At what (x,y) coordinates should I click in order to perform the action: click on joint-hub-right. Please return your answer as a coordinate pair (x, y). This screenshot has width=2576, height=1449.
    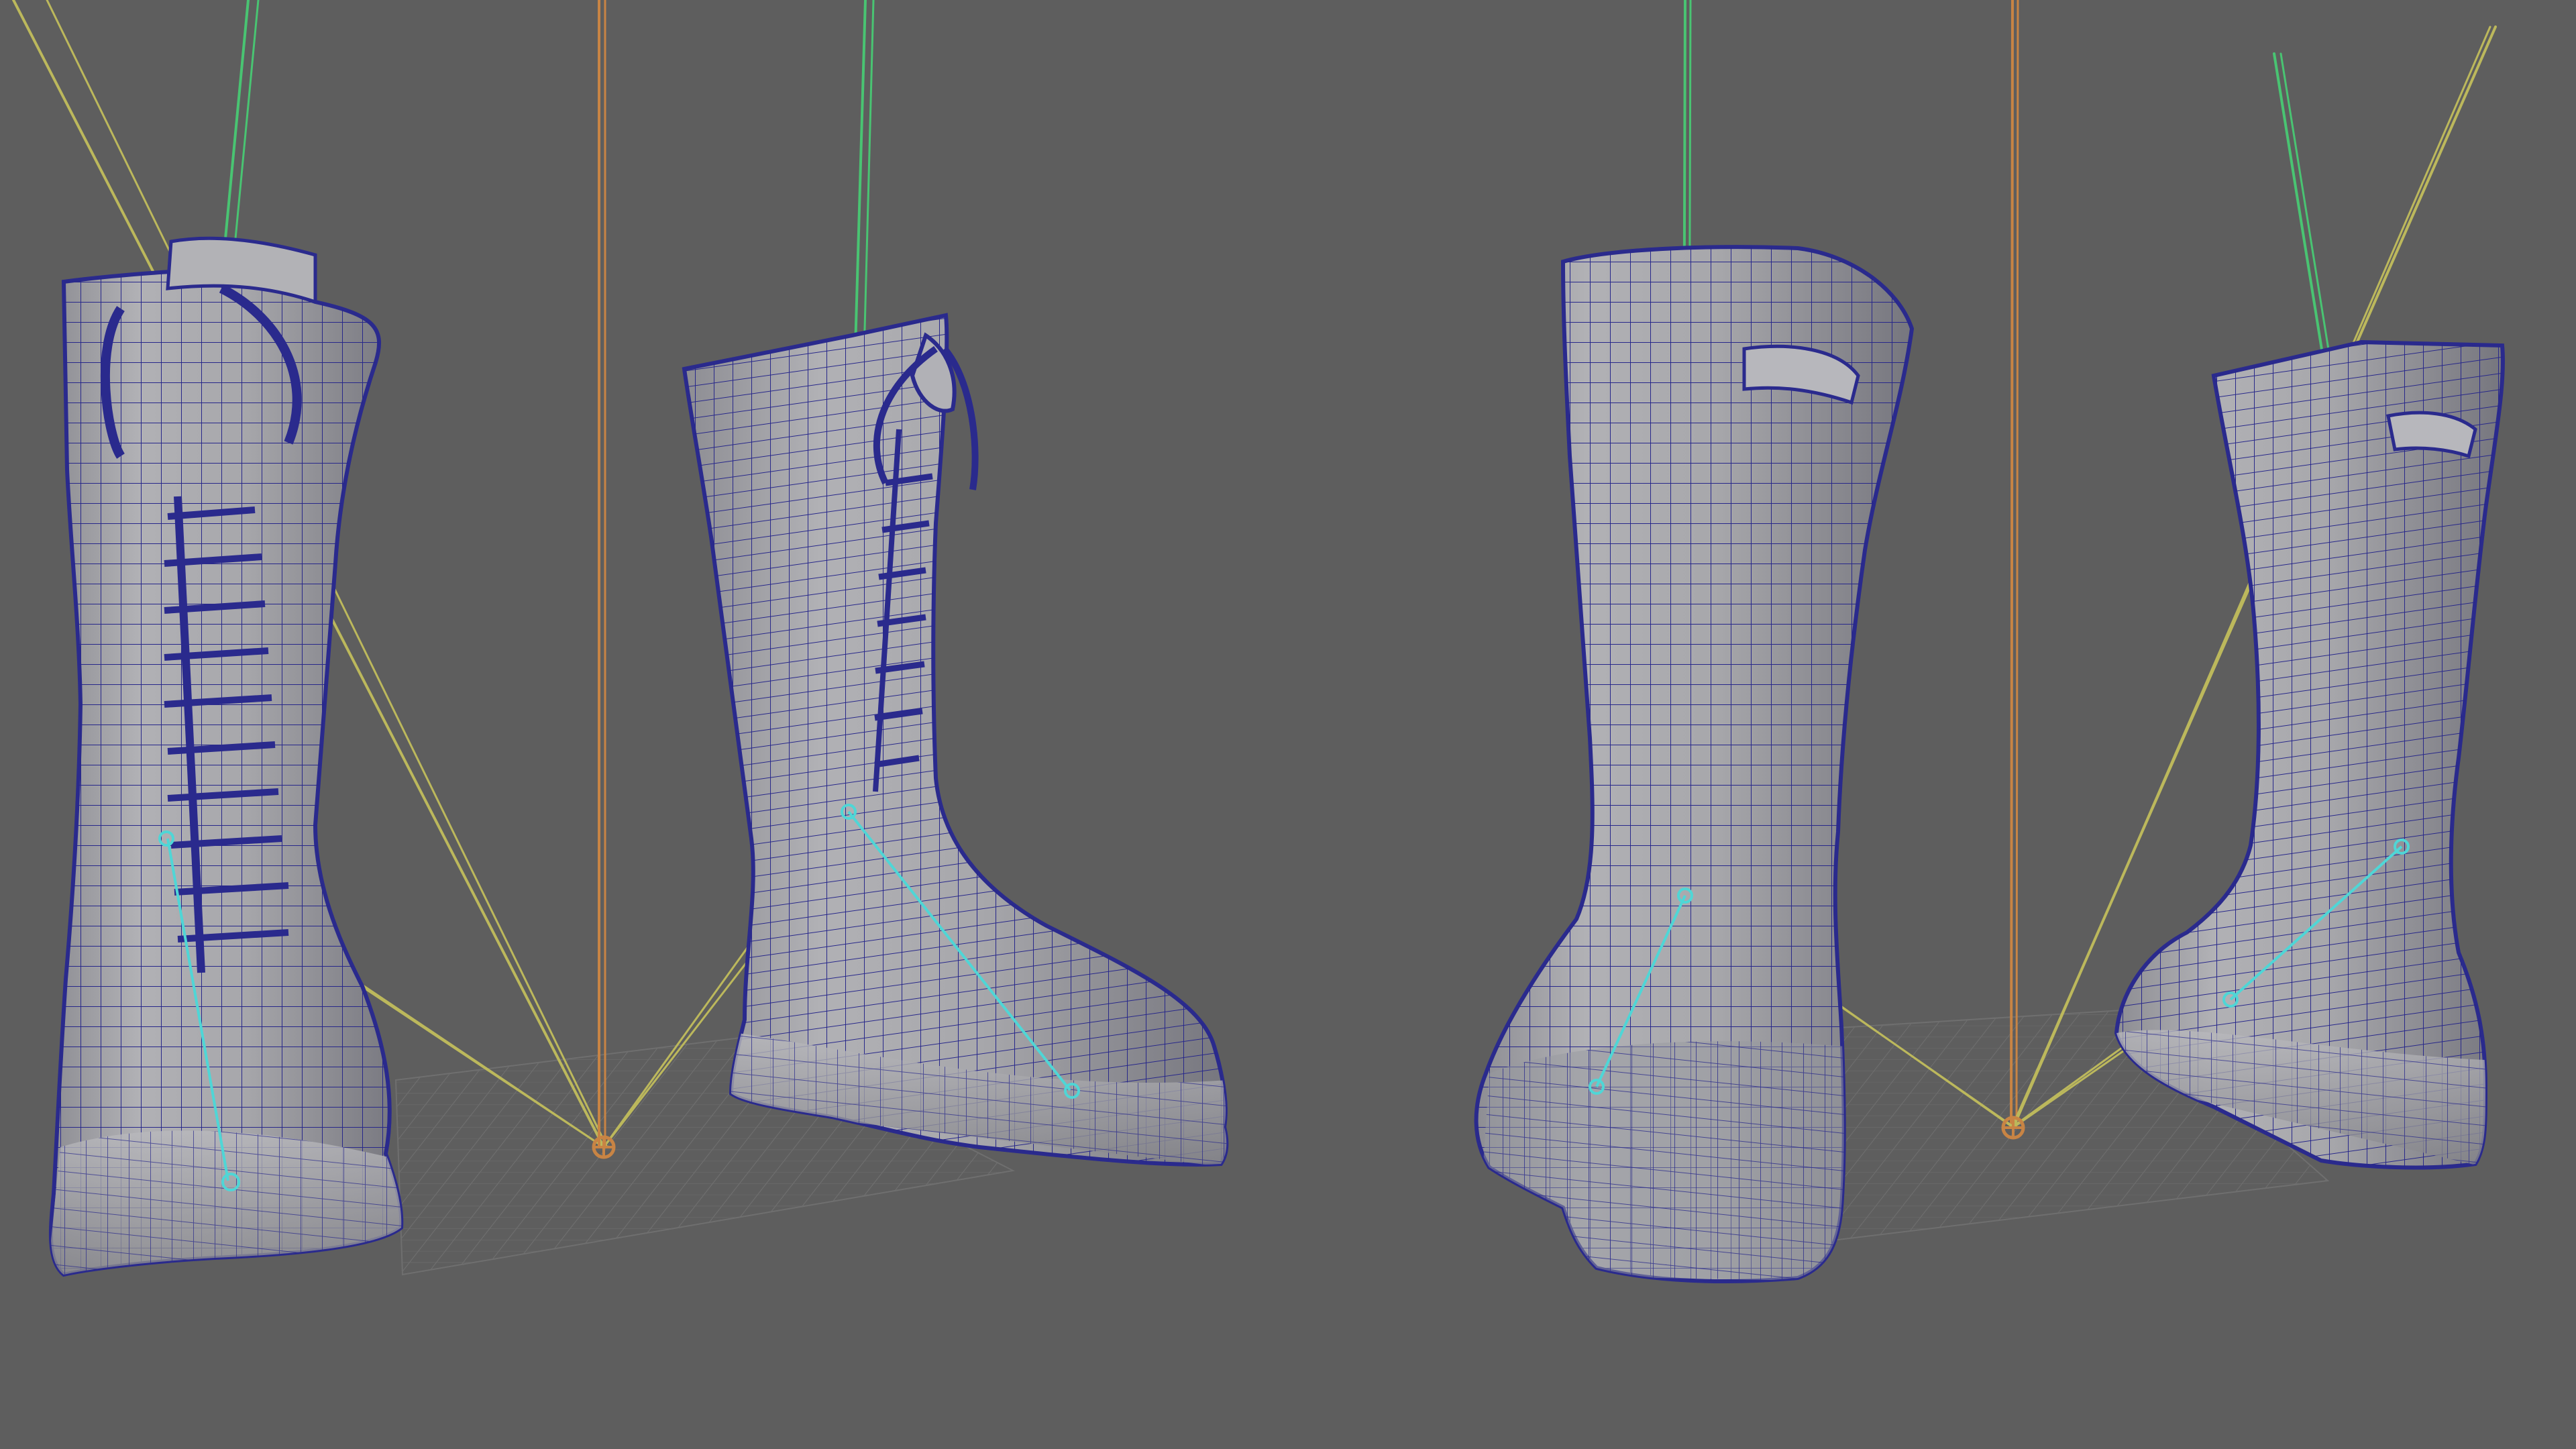
    Looking at the image, I should click on (2013, 1128).